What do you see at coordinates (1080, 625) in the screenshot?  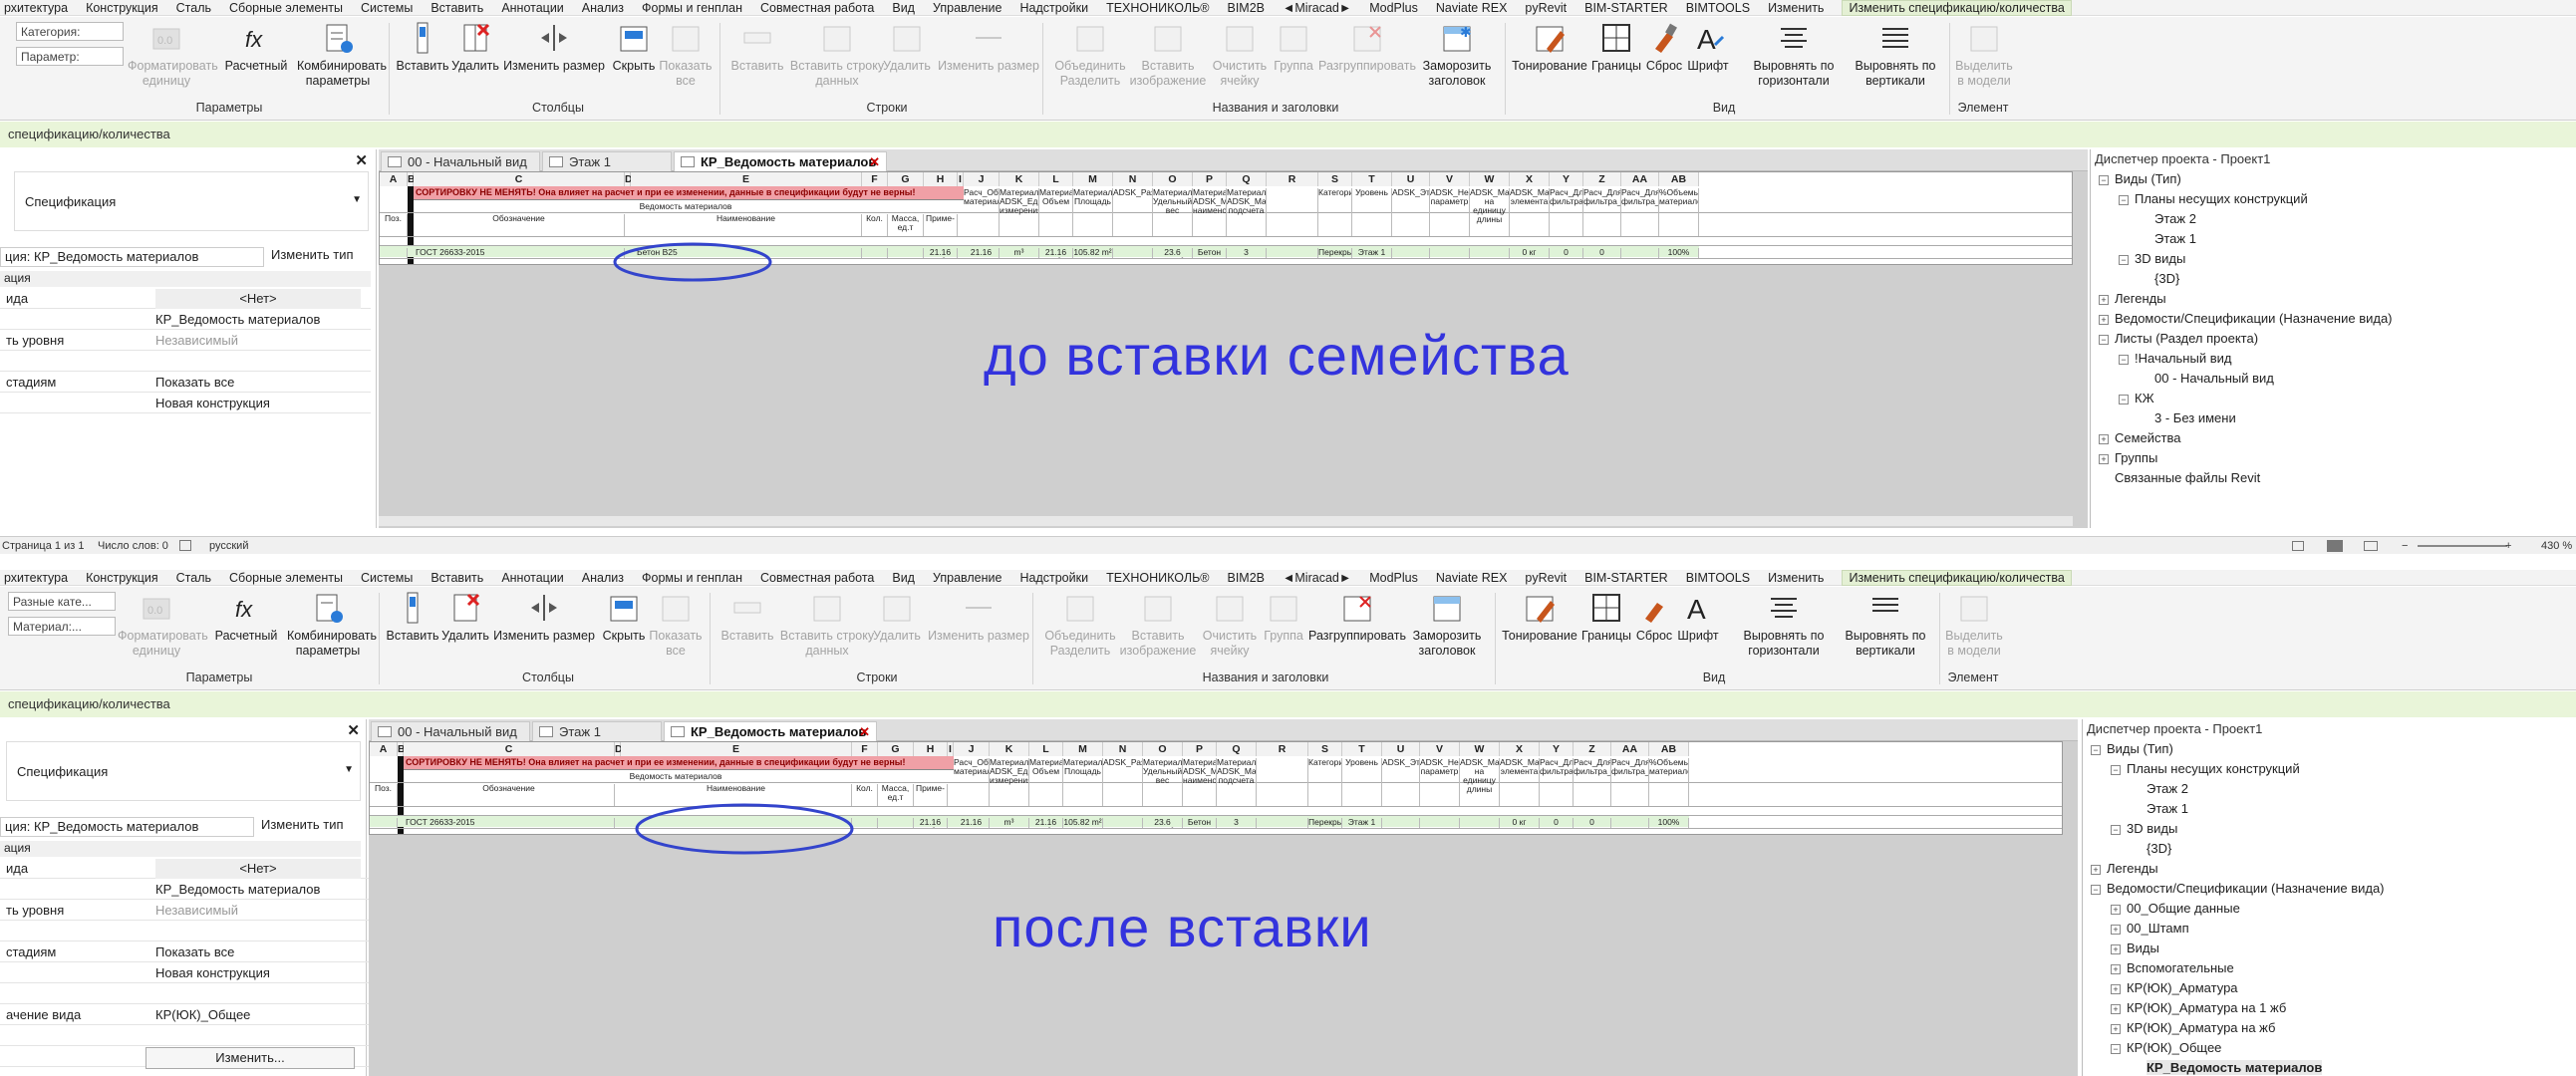 I see `merge-button: Объединить Разделить` at bounding box center [1080, 625].